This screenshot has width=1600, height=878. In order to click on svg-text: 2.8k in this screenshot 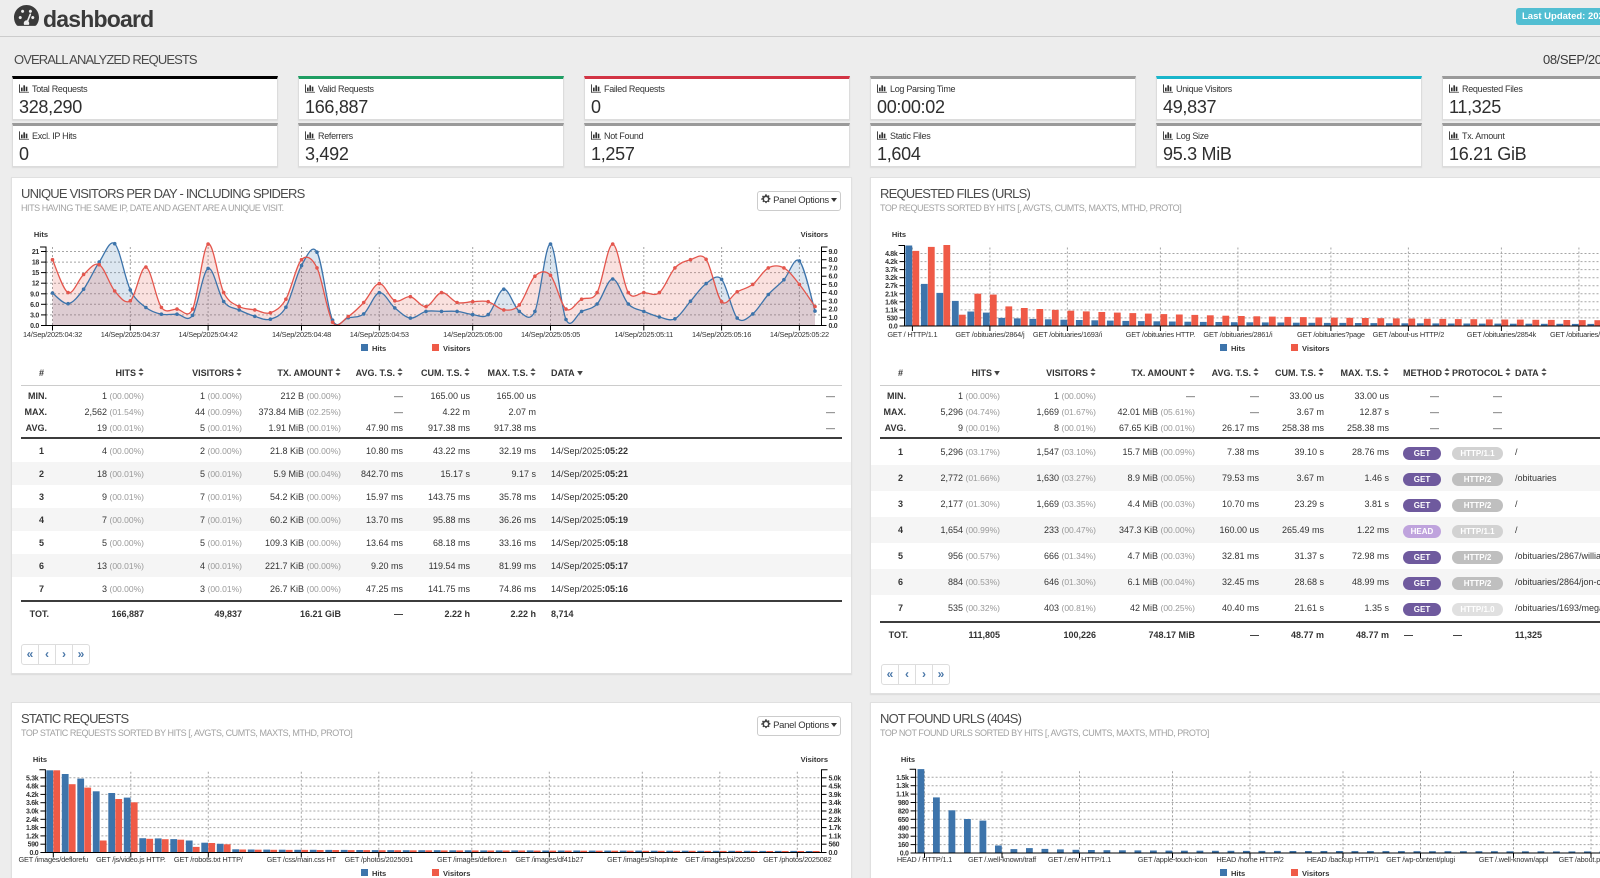, I will do `click(835, 812)`.